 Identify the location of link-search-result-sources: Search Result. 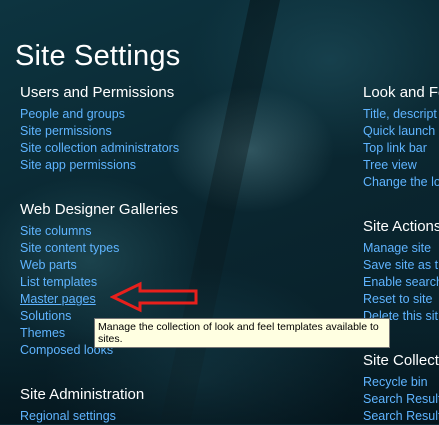
(401, 399).